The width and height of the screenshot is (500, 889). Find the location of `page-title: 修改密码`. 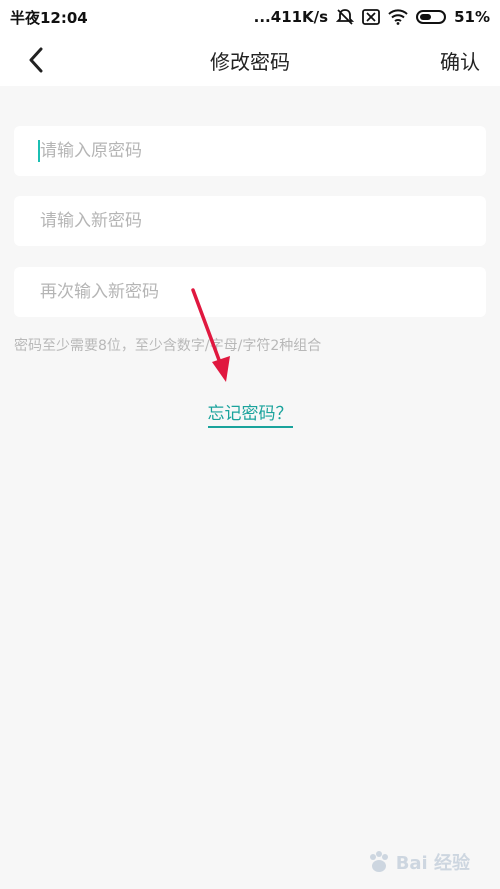

page-title: 修改密码 is located at coordinates (250, 61).